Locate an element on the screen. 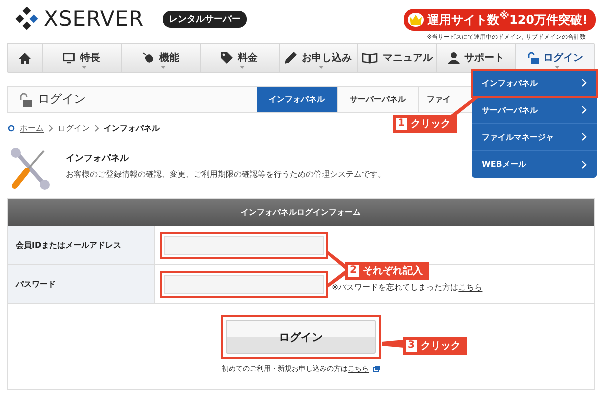 The image size is (600, 400). forgot-password-note: ※パスワードを忘れてしまった方はこちら is located at coordinates (407, 287).